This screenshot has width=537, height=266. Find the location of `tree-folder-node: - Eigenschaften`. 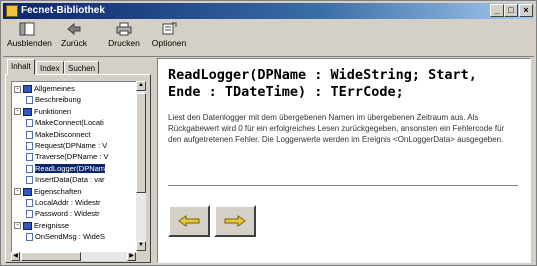

tree-folder-node: - Eigenschaften is located at coordinates (48, 192).